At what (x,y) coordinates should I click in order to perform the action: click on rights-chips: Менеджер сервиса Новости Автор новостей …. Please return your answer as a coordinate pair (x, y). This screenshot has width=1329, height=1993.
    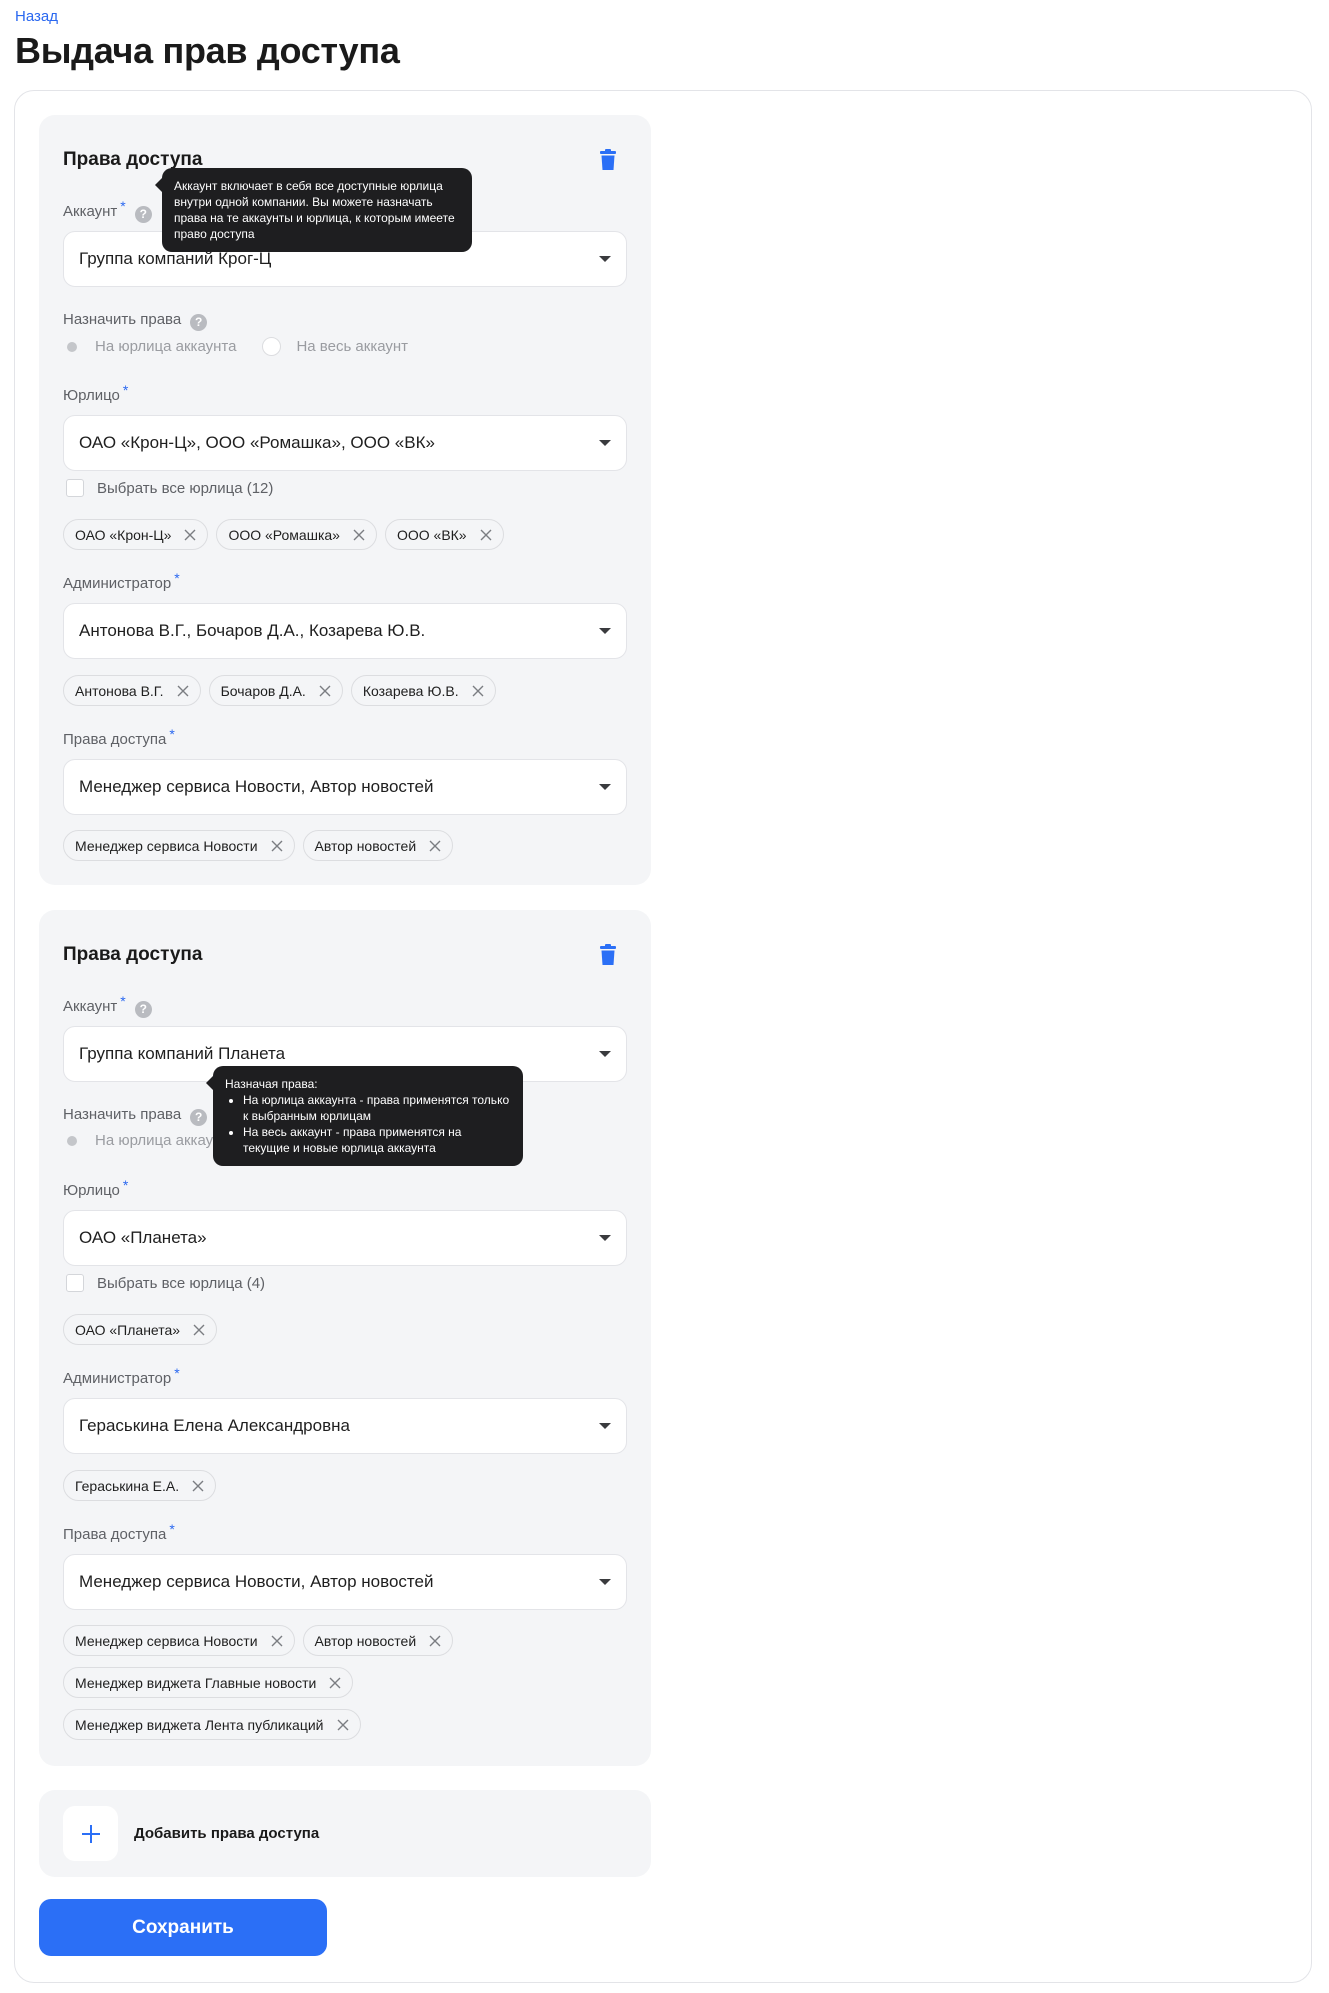
    Looking at the image, I should click on (288, 1682).